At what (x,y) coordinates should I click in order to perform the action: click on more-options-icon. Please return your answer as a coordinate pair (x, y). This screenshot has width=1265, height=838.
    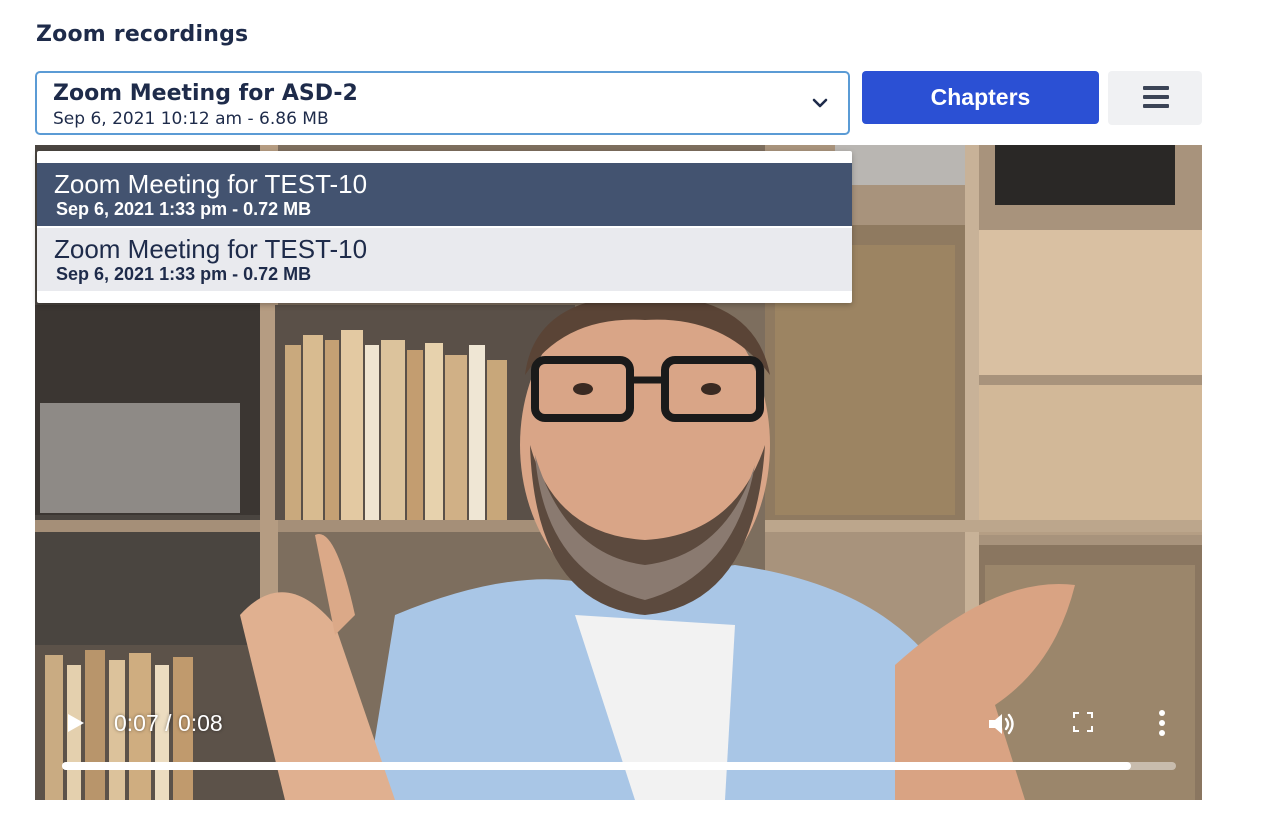
    Looking at the image, I should click on (1162, 723).